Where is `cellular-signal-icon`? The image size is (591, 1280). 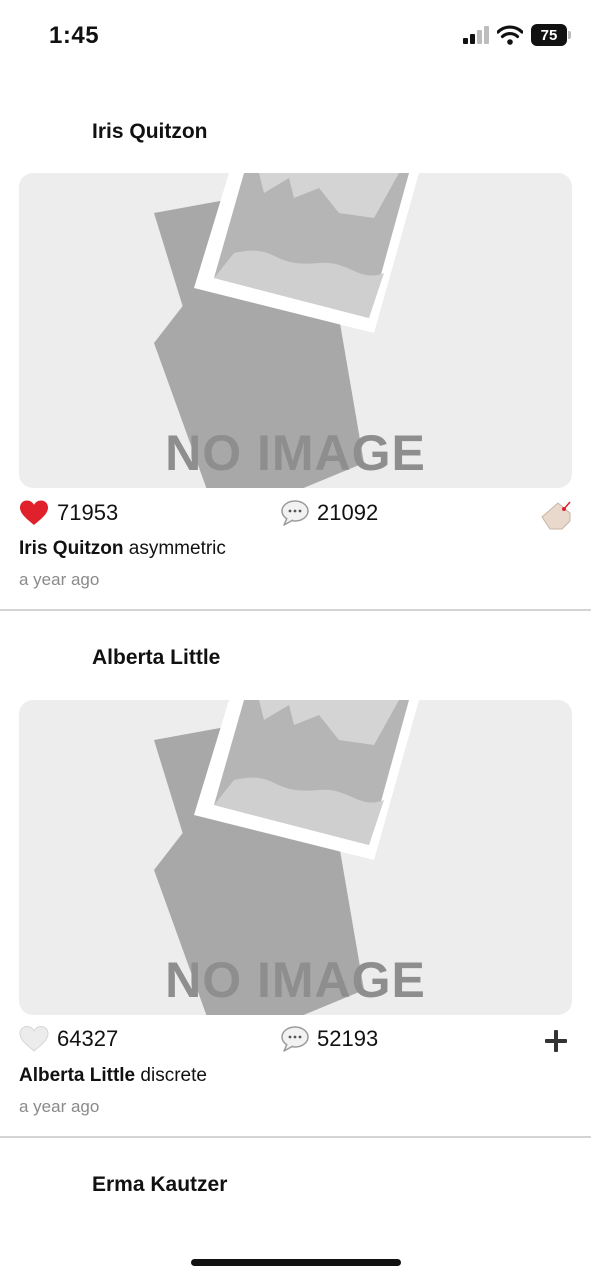 cellular-signal-icon is located at coordinates (476, 35).